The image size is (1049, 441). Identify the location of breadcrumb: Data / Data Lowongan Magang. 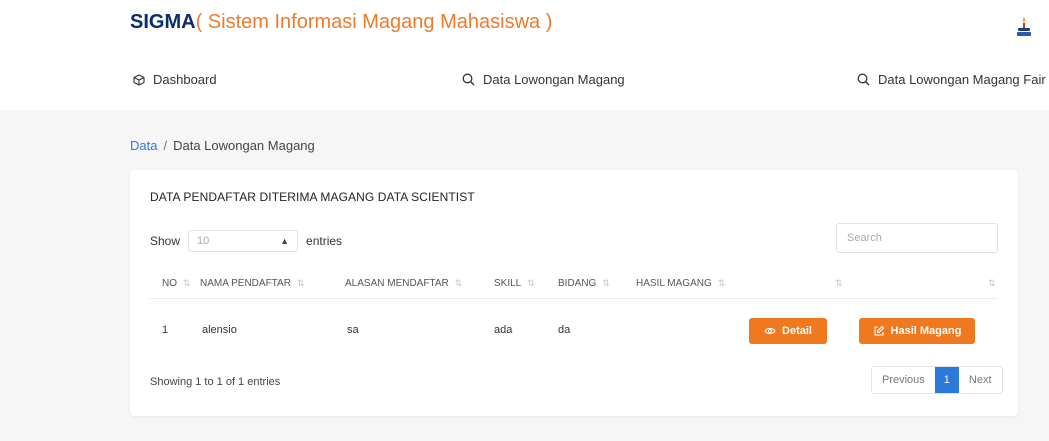
(222, 145).